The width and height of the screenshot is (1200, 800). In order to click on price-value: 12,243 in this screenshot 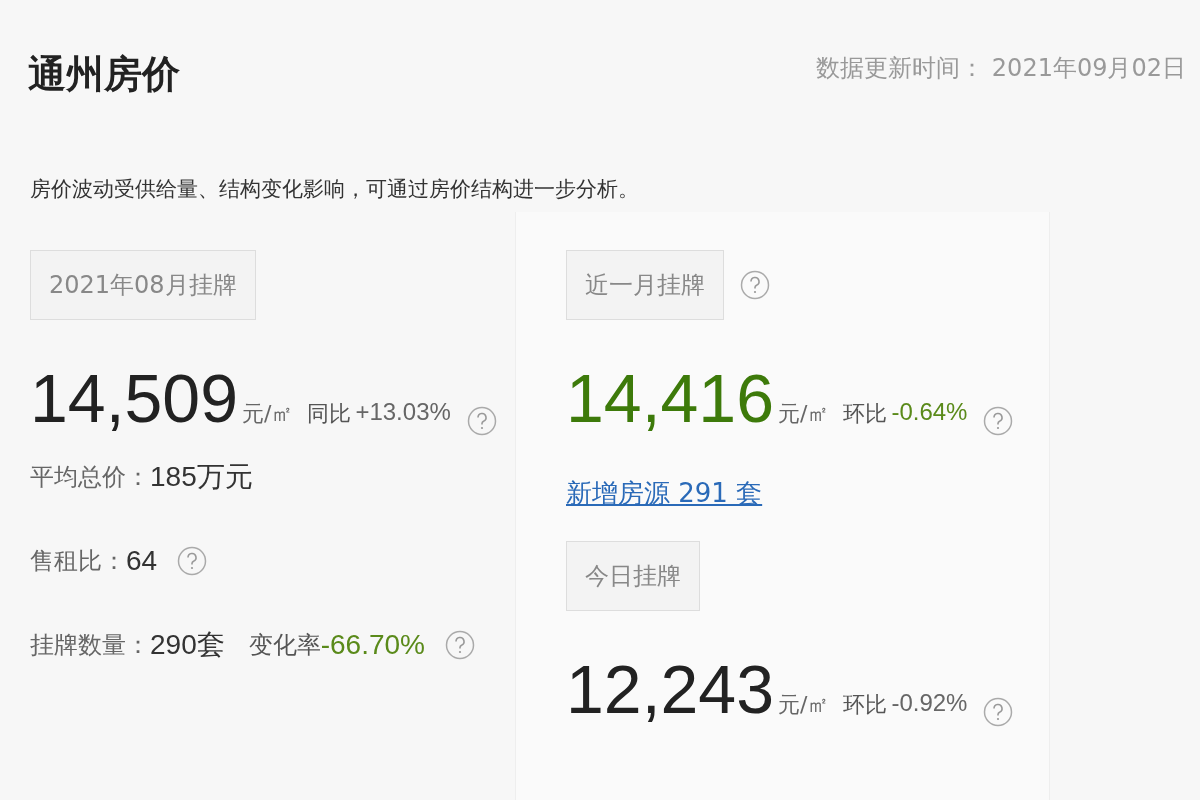, I will do `click(670, 689)`.